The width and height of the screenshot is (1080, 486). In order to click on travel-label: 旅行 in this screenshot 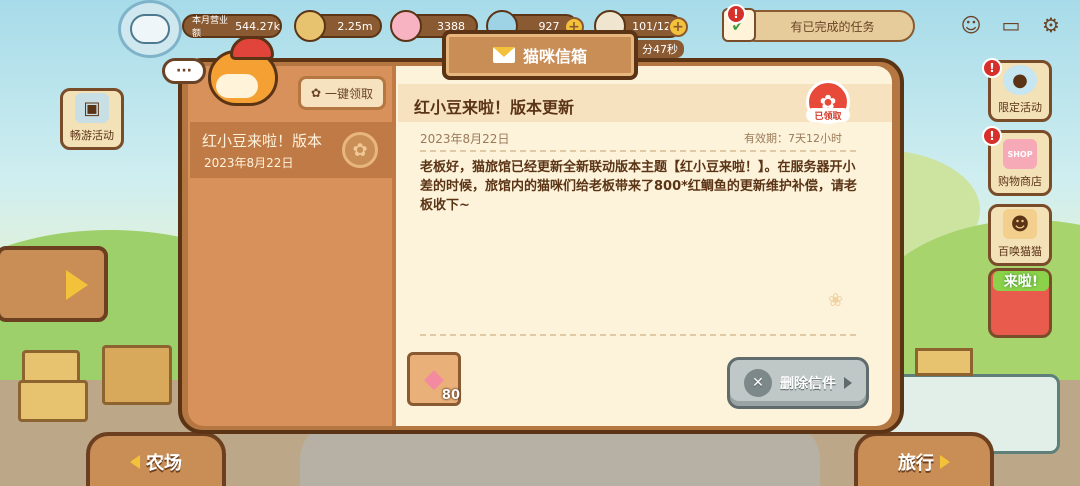, I will do `click(916, 463)`.